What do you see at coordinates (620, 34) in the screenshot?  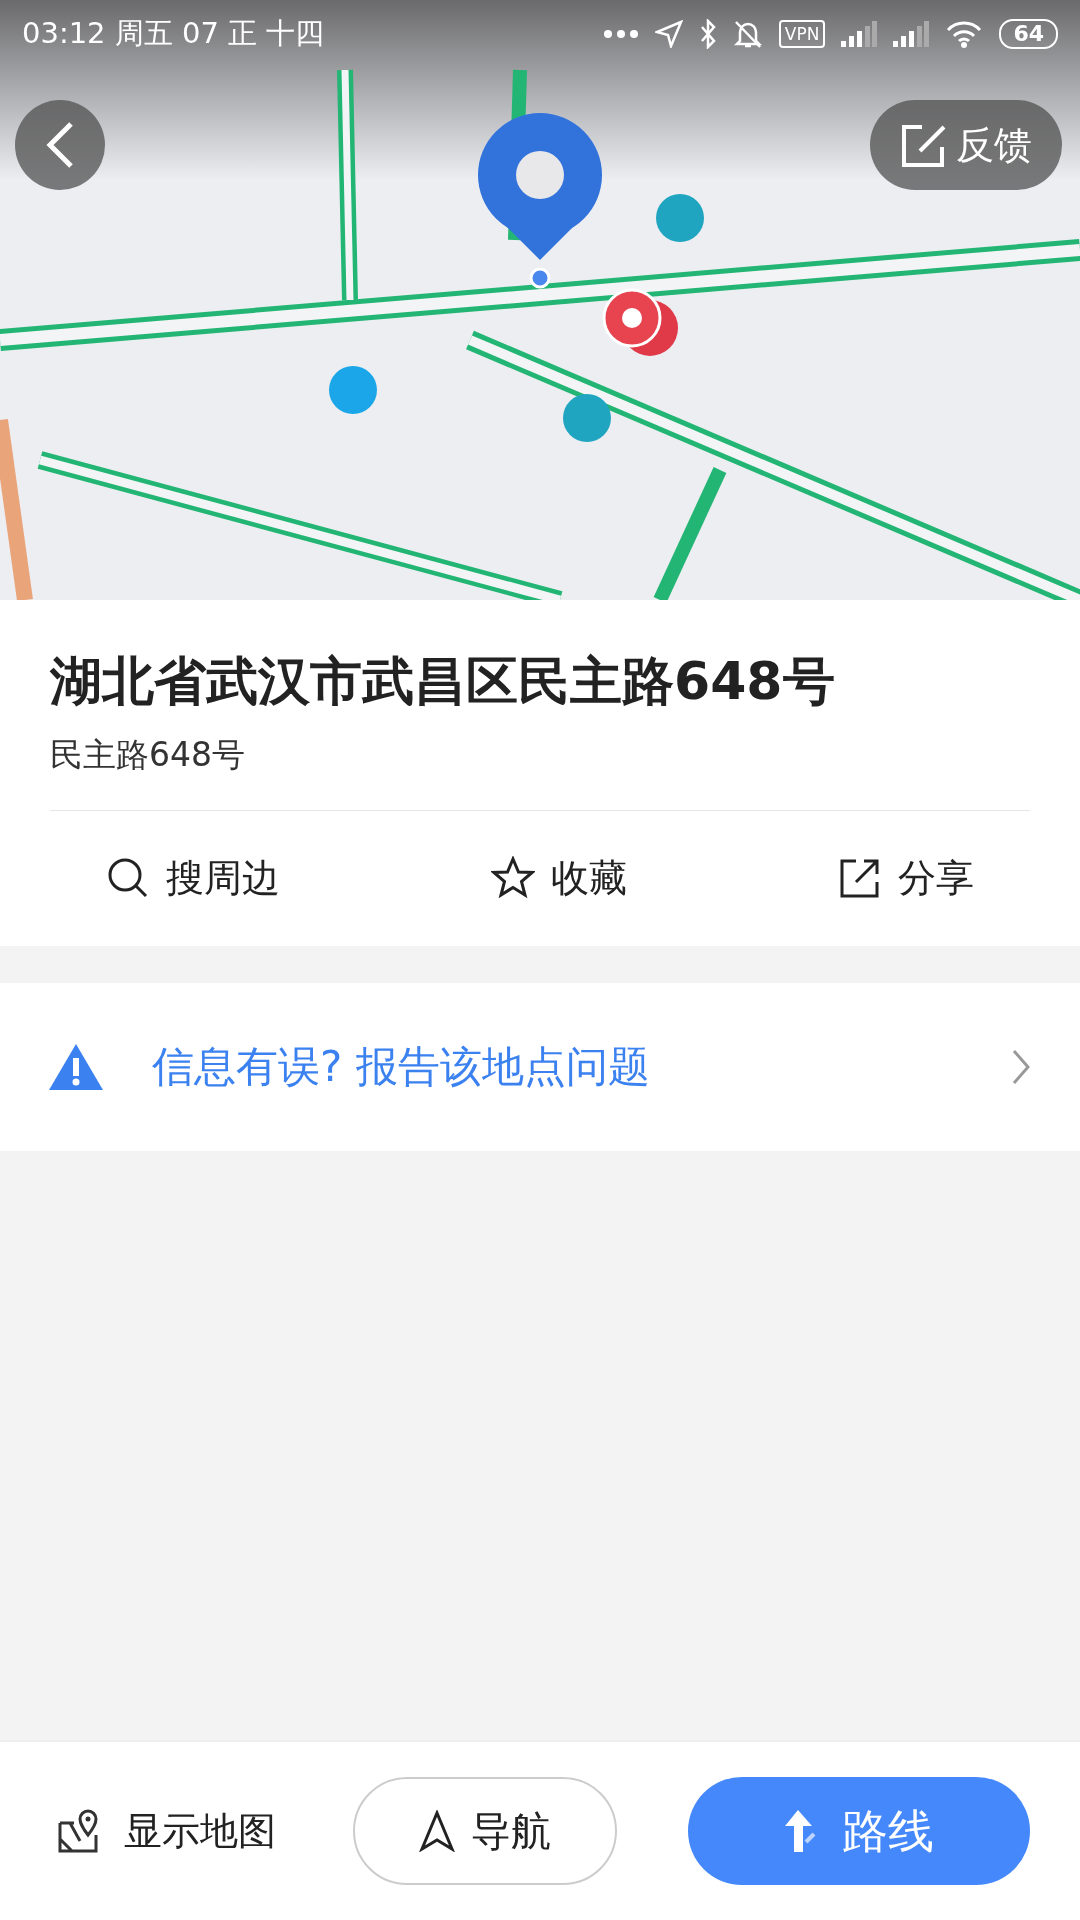 I see `more-icon` at bounding box center [620, 34].